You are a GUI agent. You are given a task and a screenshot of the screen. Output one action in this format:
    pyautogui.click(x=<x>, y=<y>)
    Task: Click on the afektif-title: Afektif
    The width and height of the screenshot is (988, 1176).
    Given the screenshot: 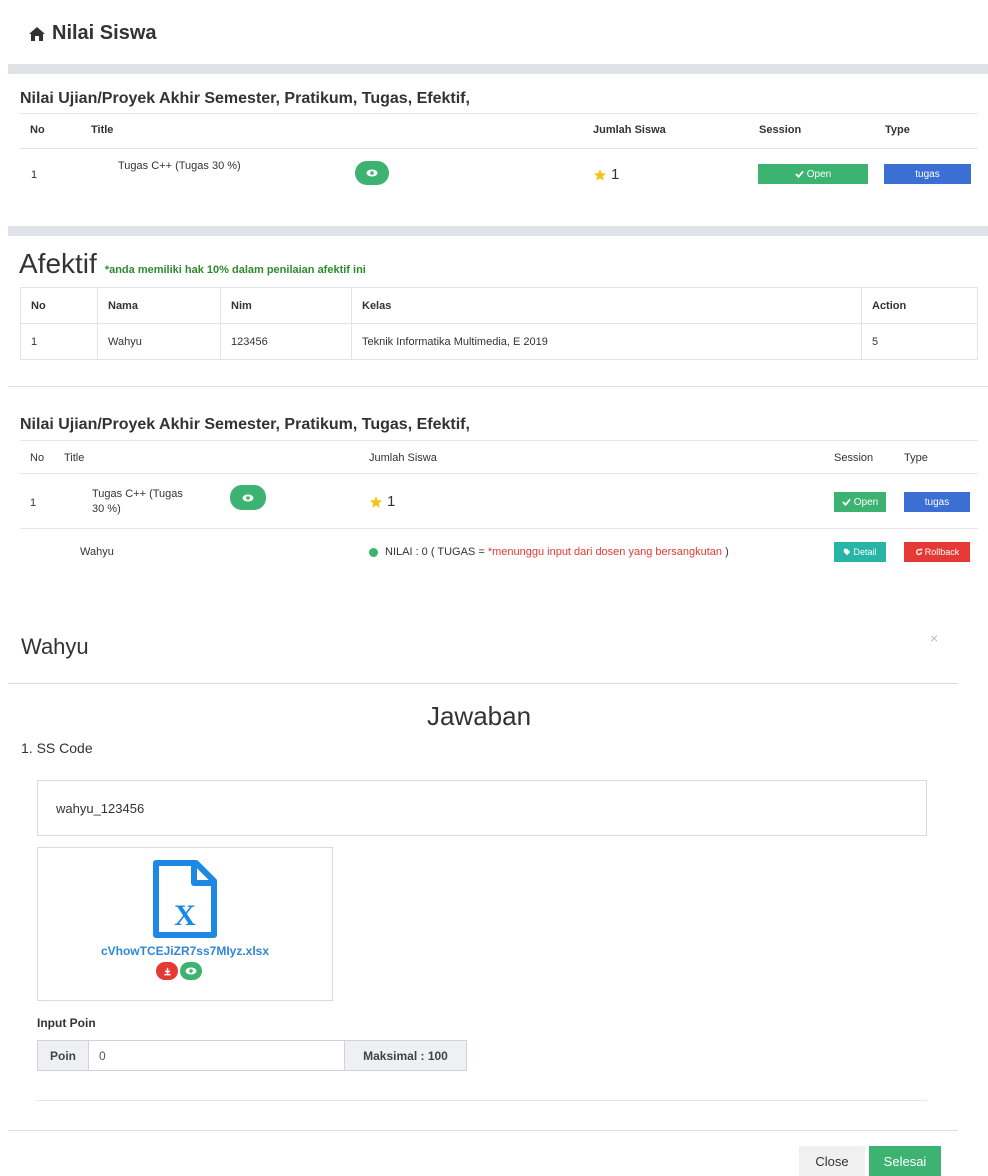 What is the action you would take?
    pyautogui.click(x=58, y=263)
    